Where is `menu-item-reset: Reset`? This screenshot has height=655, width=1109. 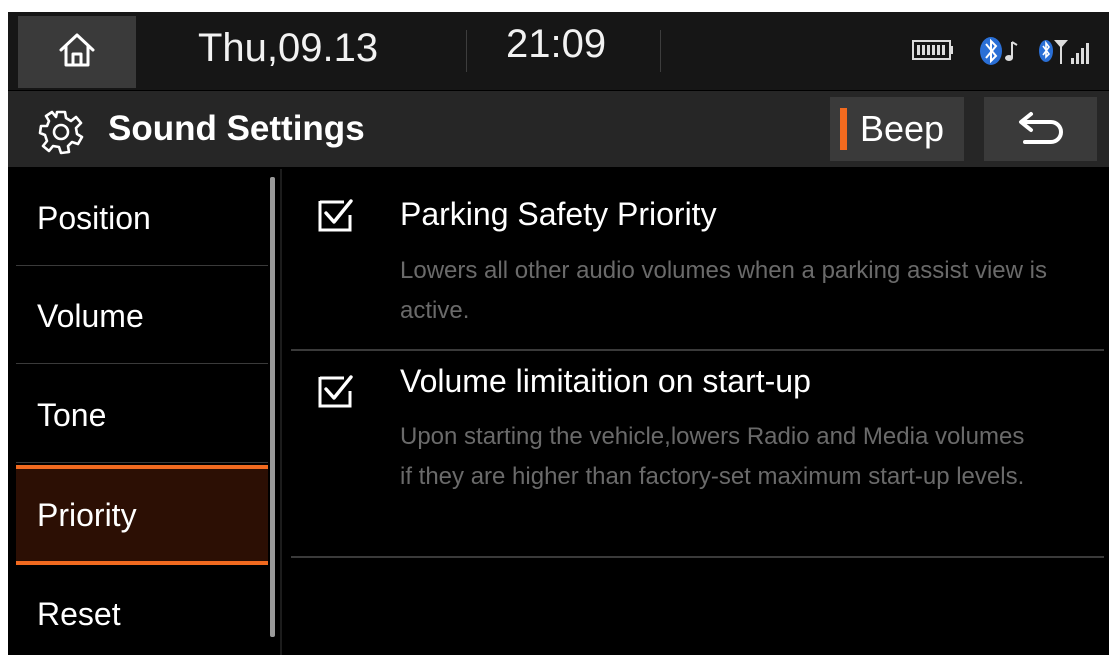 menu-item-reset: Reset is located at coordinates (142, 610).